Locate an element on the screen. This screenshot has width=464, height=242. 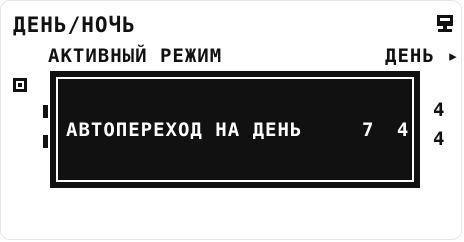
active-mode-value: ДЕНЬ ▸ is located at coordinates (422, 56).